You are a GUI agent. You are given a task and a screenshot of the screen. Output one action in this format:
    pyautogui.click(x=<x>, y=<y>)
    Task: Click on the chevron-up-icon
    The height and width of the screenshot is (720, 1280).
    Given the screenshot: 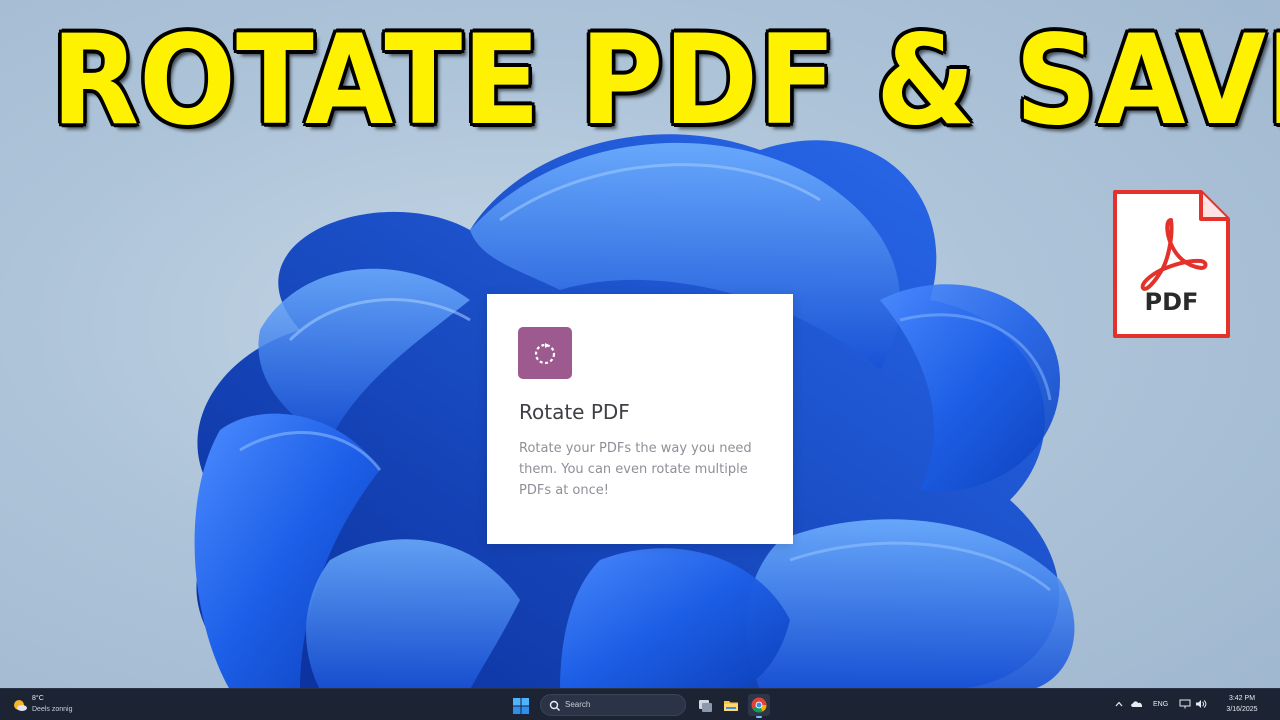 What is the action you would take?
    pyautogui.click(x=1119, y=704)
    